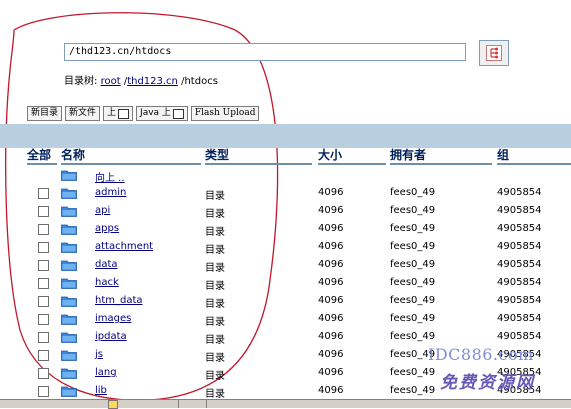 The height and width of the screenshot is (409, 571). Describe the element at coordinates (124, 246) in the screenshot. I see `file-name-link: attachment` at that location.